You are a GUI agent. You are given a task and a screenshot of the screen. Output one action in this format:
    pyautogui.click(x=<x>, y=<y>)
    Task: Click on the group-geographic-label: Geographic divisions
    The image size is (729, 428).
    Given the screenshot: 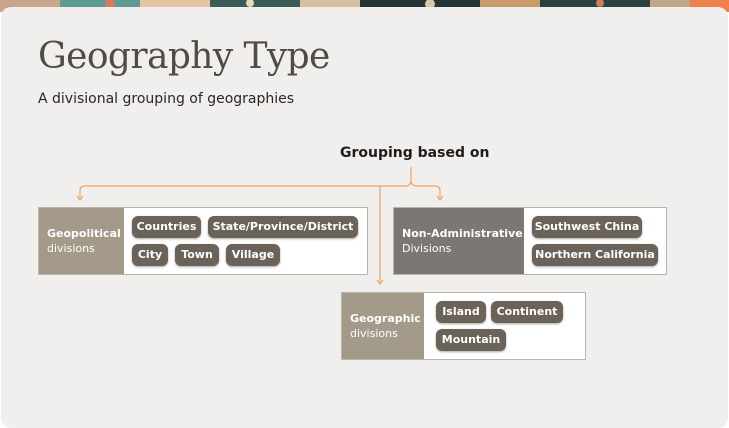 What is the action you would take?
    pyautogui.click(x=383, y=326)
    